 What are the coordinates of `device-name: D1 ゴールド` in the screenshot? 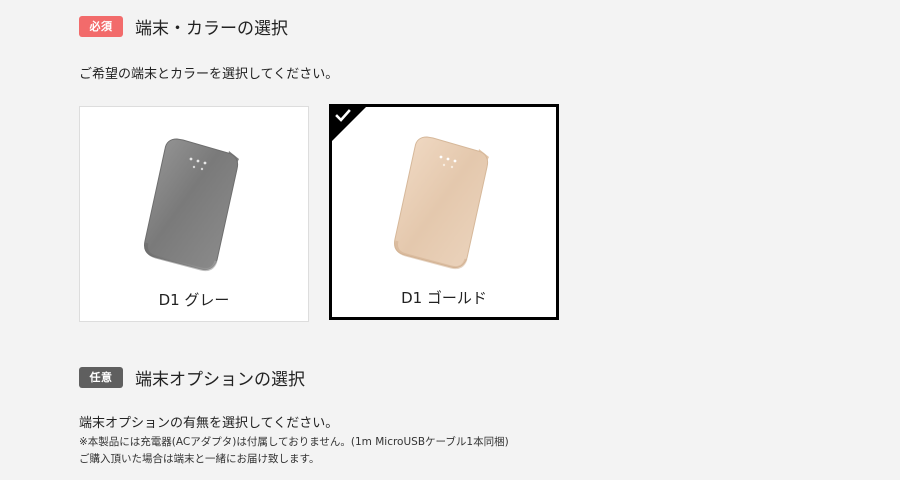 It's located at (444, 298).